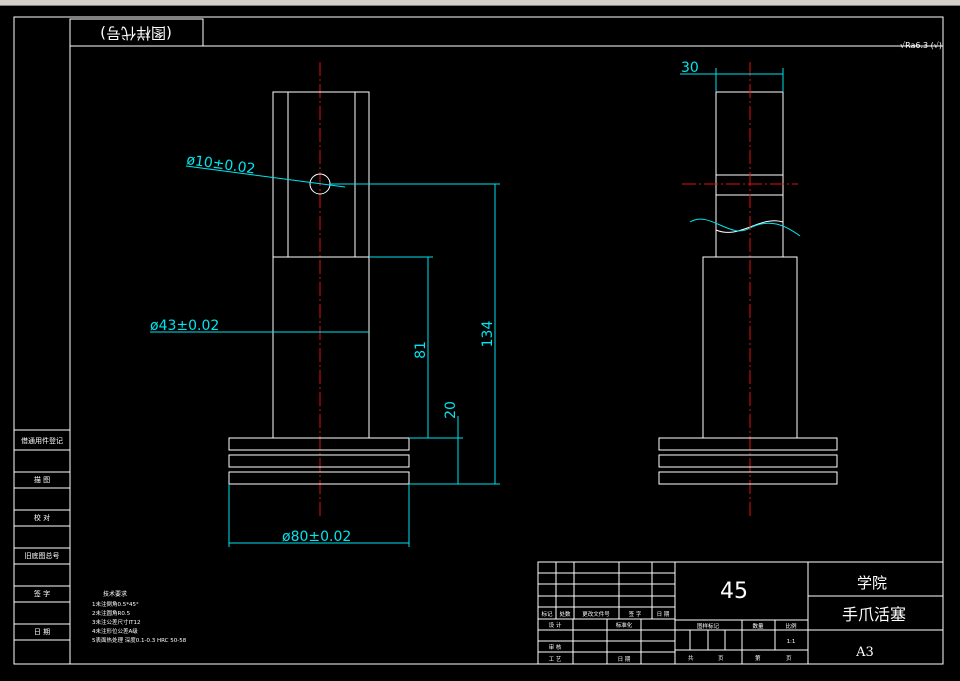  I want to click on note-line: 2未注圆角R0.5, so click(111, 613).